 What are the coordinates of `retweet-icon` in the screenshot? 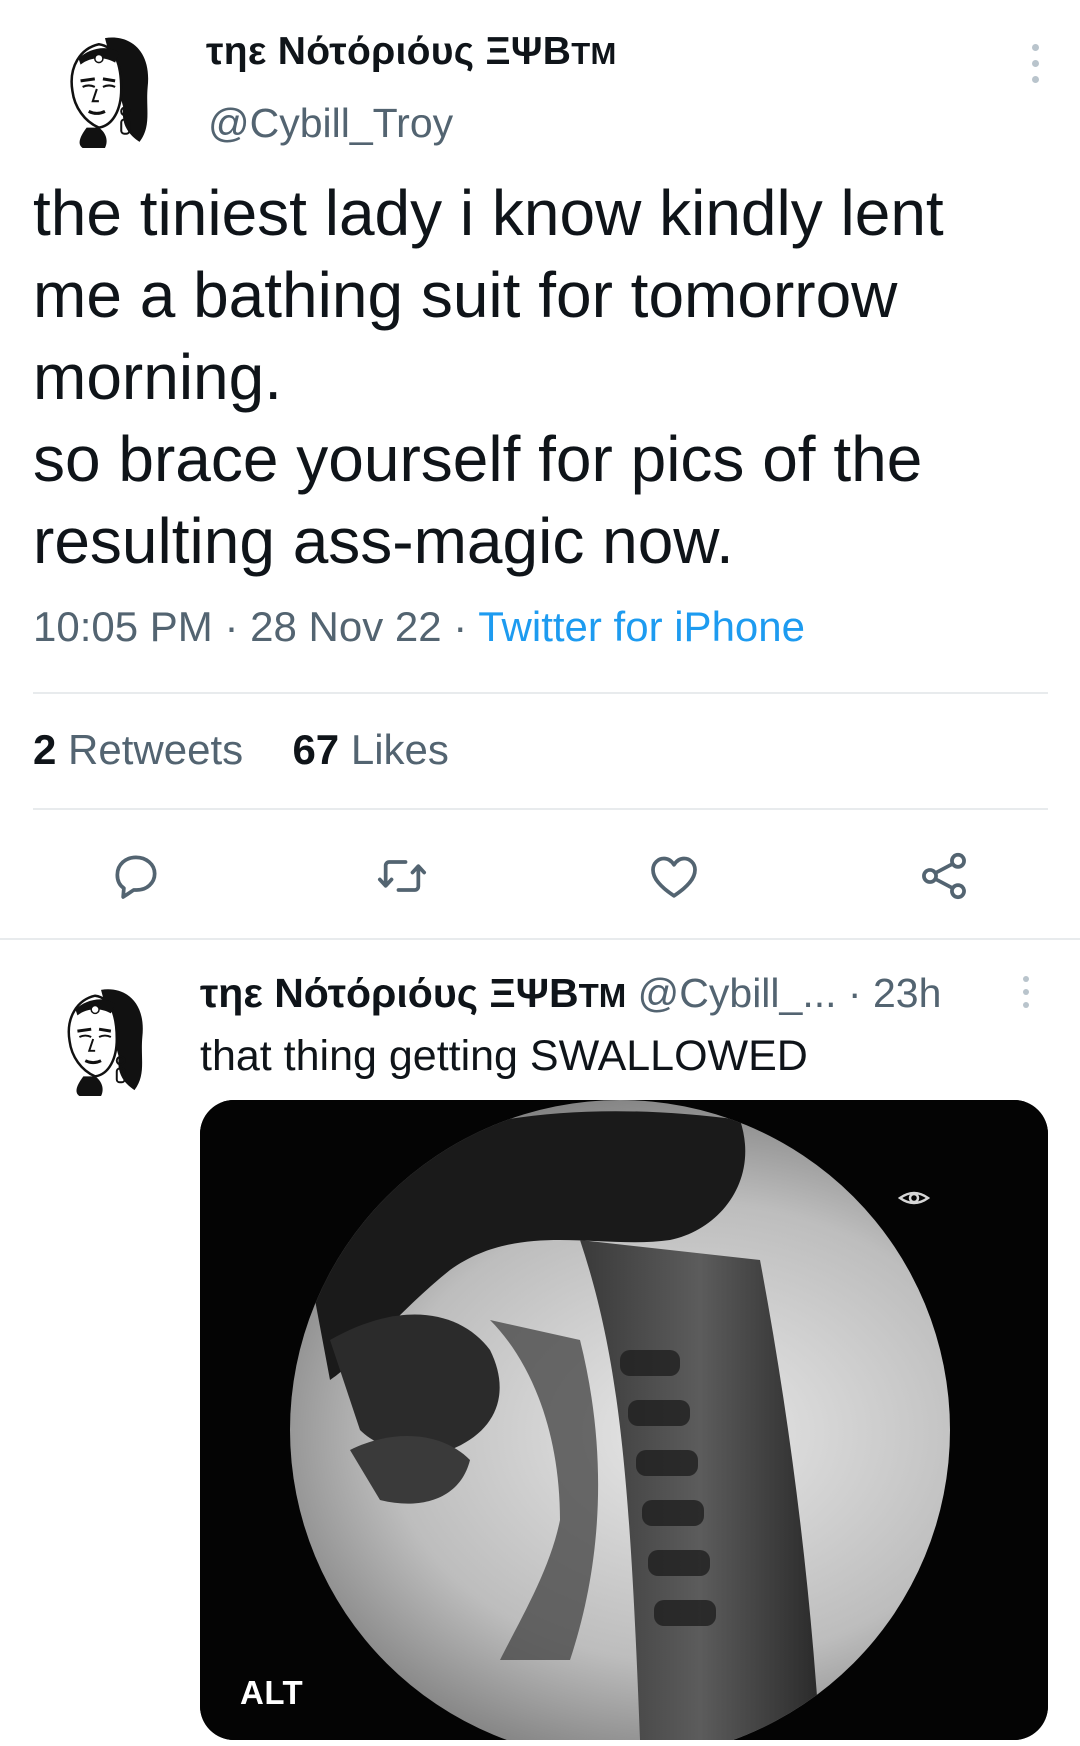 It's located at (402, 876).